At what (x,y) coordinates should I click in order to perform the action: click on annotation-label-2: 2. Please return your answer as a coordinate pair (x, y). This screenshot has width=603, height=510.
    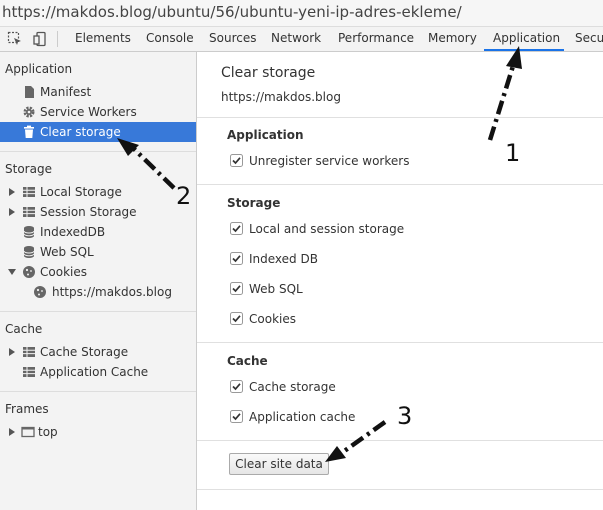
    Looking at the image, I should click on (184, 196).